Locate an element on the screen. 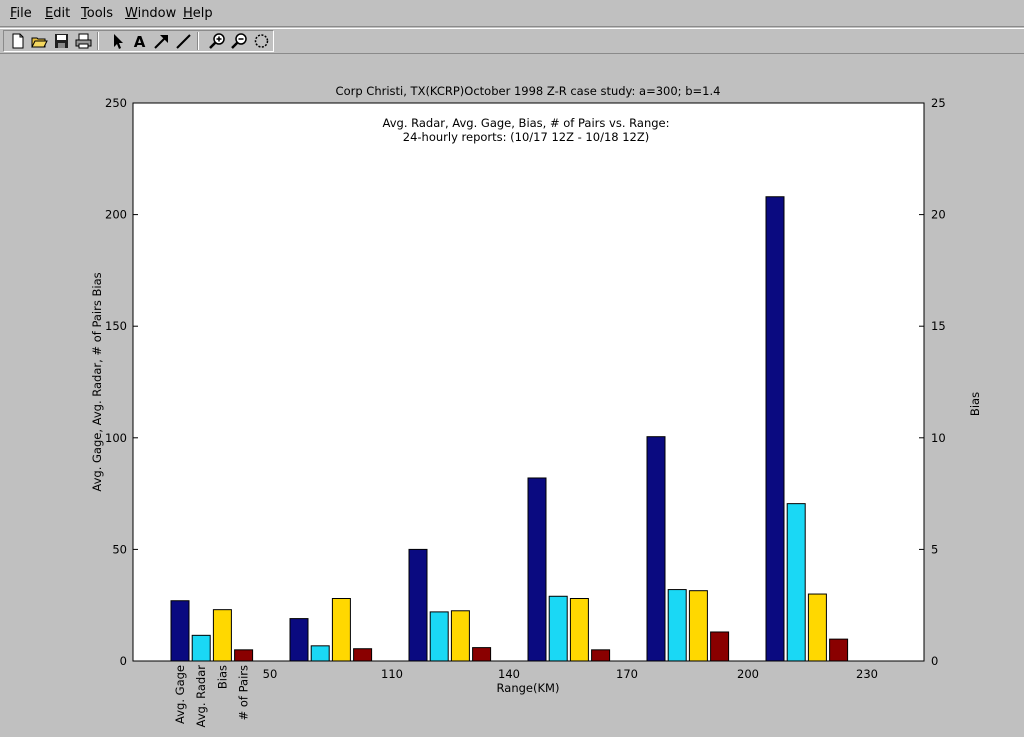 The image size is (1024, 737). menu-file: File is located at coordinates (21, 13).